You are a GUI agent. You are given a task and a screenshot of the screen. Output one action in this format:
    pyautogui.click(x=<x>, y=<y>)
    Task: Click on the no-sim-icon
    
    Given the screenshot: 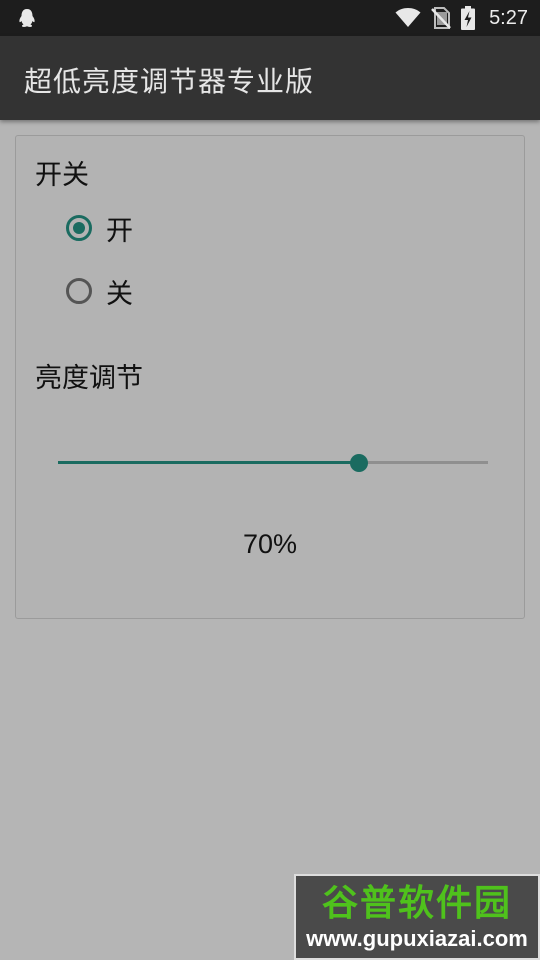 What is the action you would take?
    pyautogui.click(x=441, y=18)
    